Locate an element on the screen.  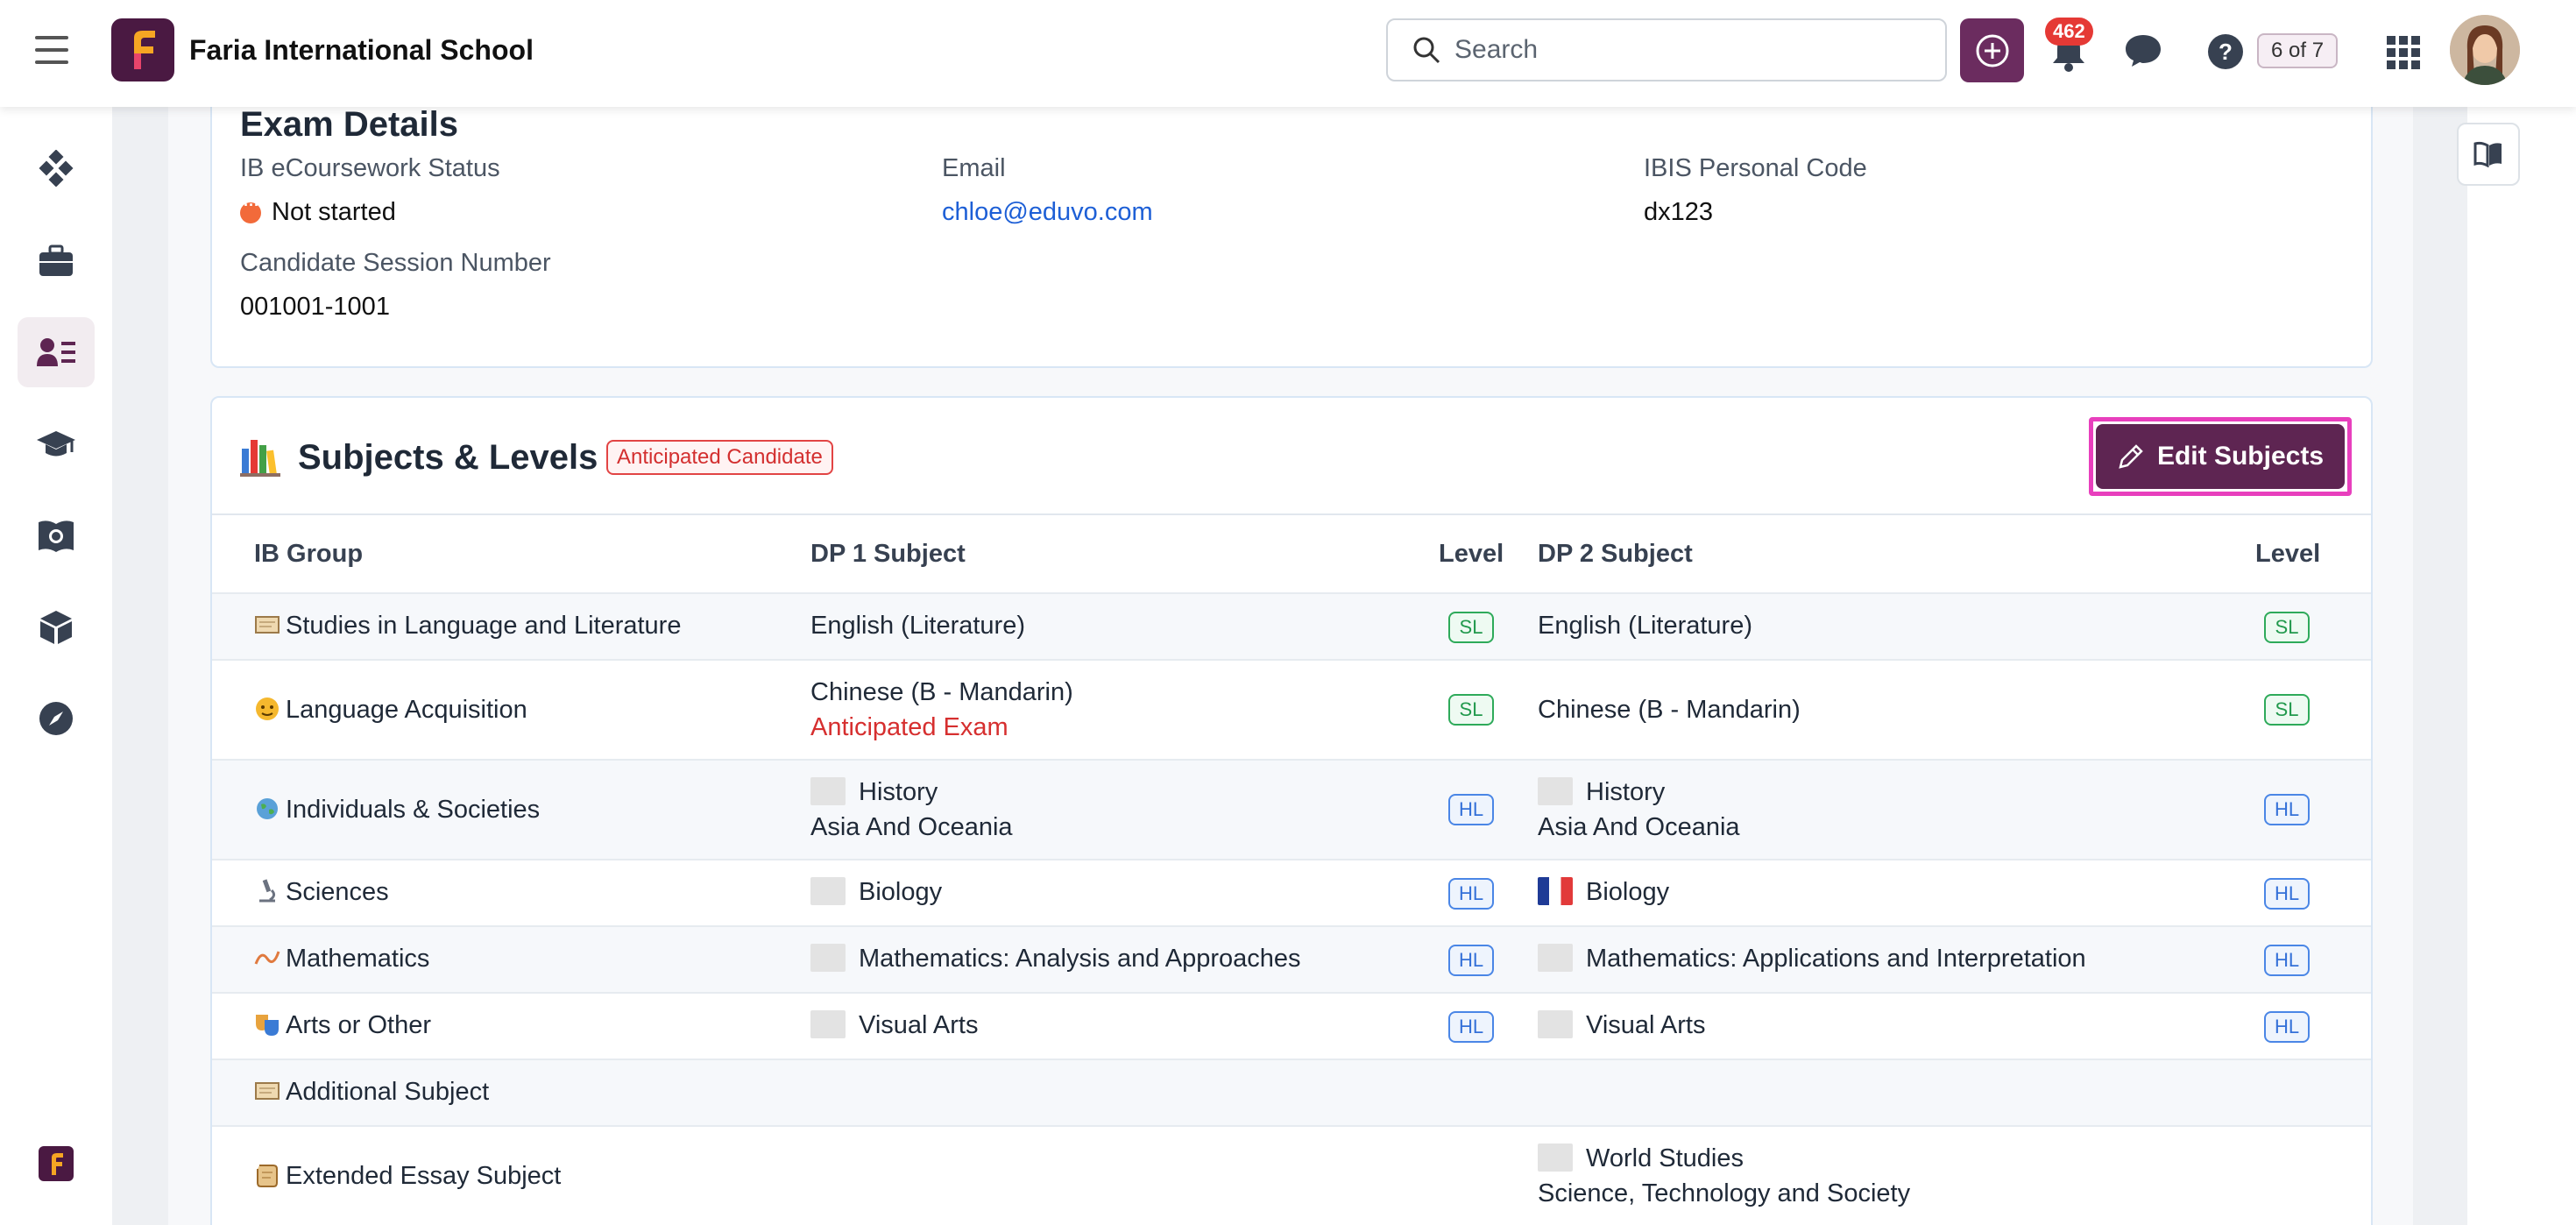
school-logo is located at coordinates (142, 49).